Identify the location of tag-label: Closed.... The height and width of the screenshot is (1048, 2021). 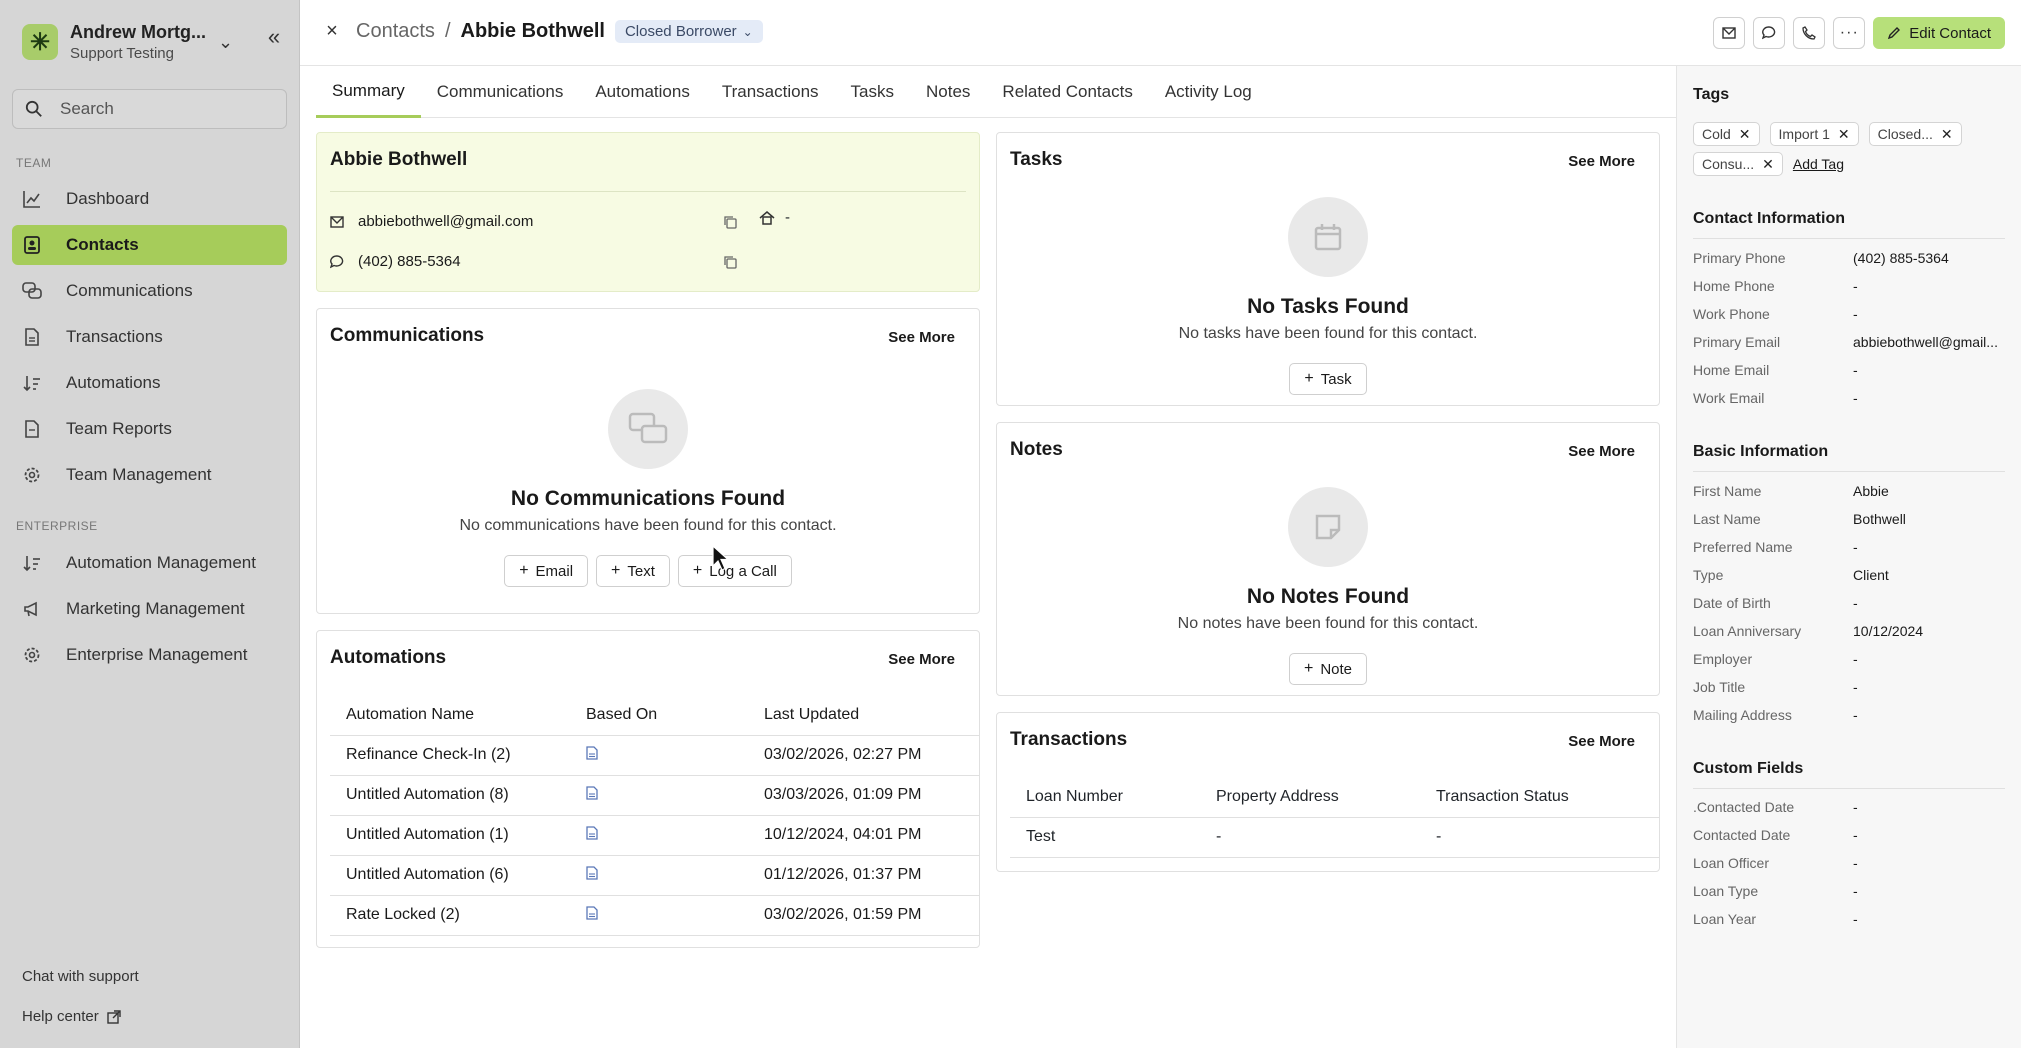
(1905, 134).